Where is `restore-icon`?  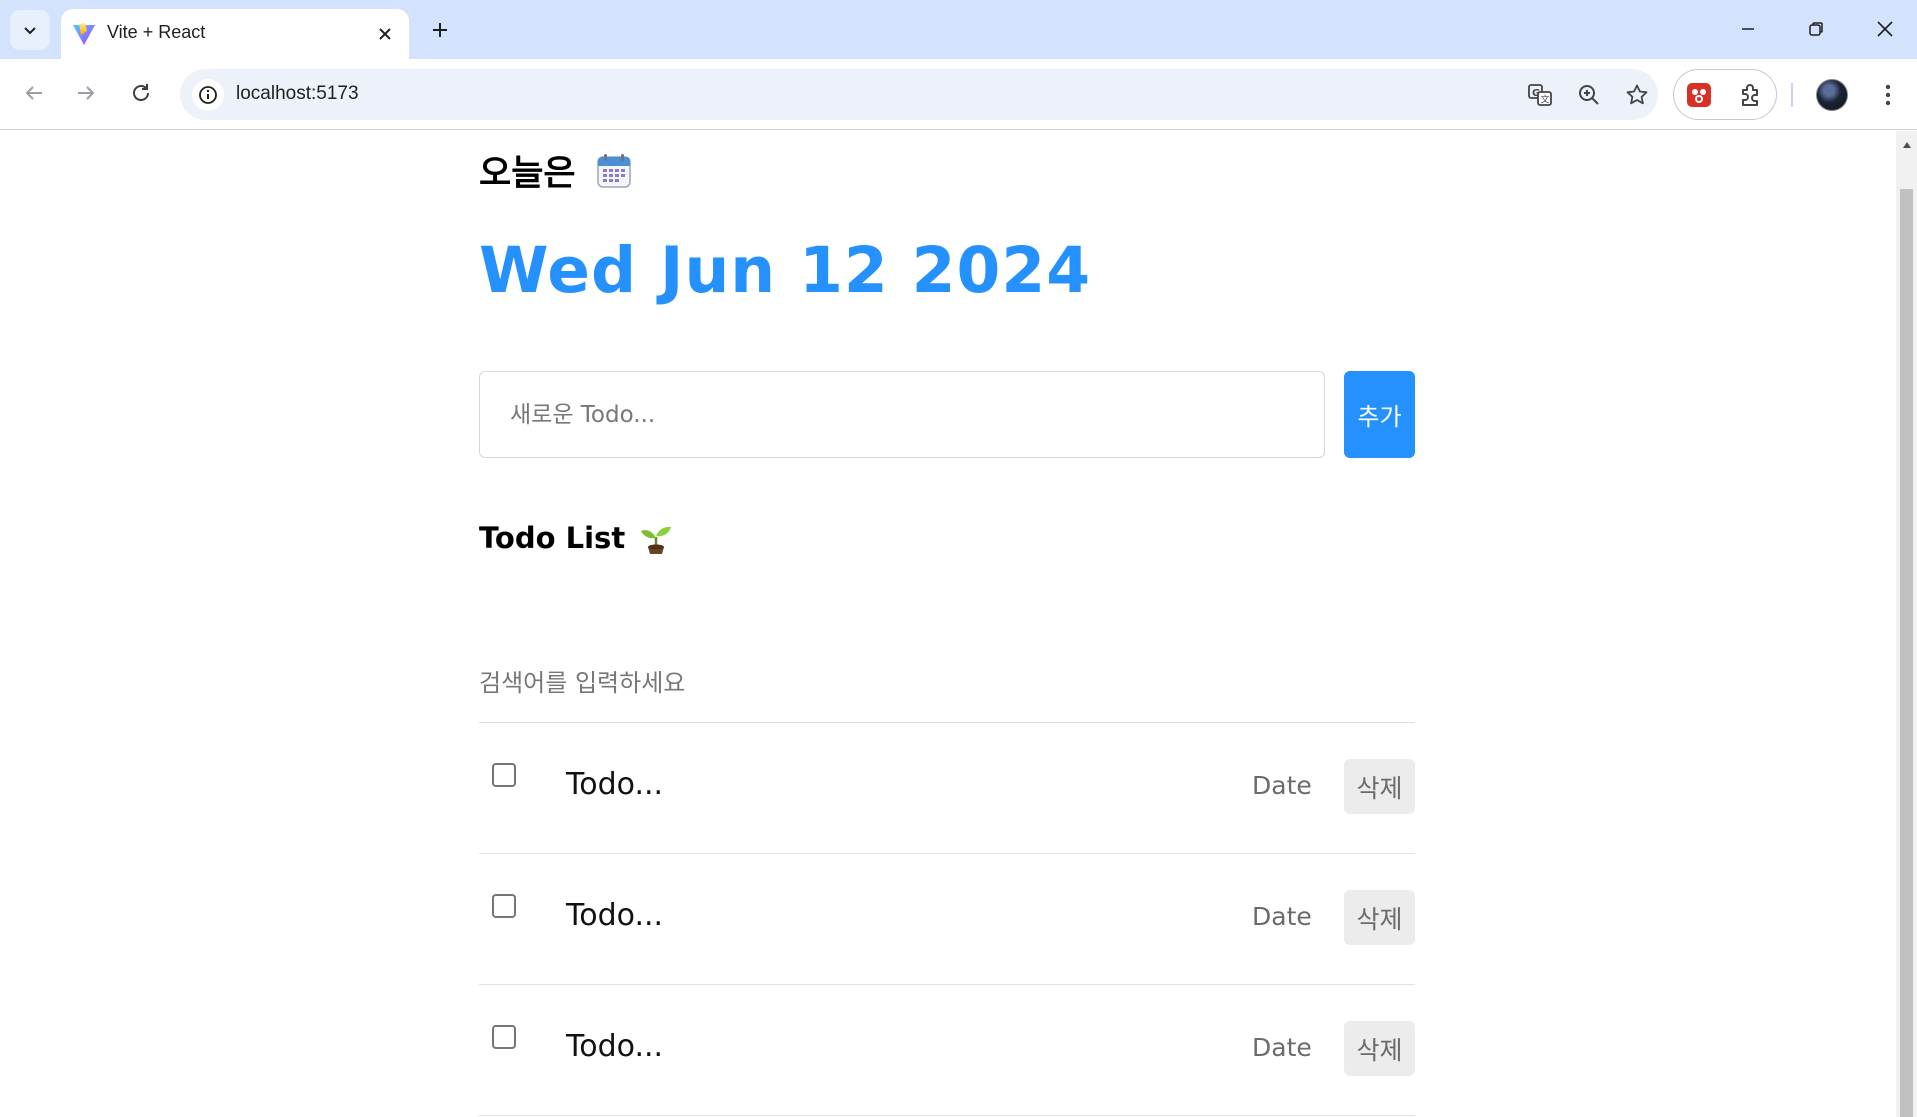
restore-icon is located at coordinates (1816, 29).